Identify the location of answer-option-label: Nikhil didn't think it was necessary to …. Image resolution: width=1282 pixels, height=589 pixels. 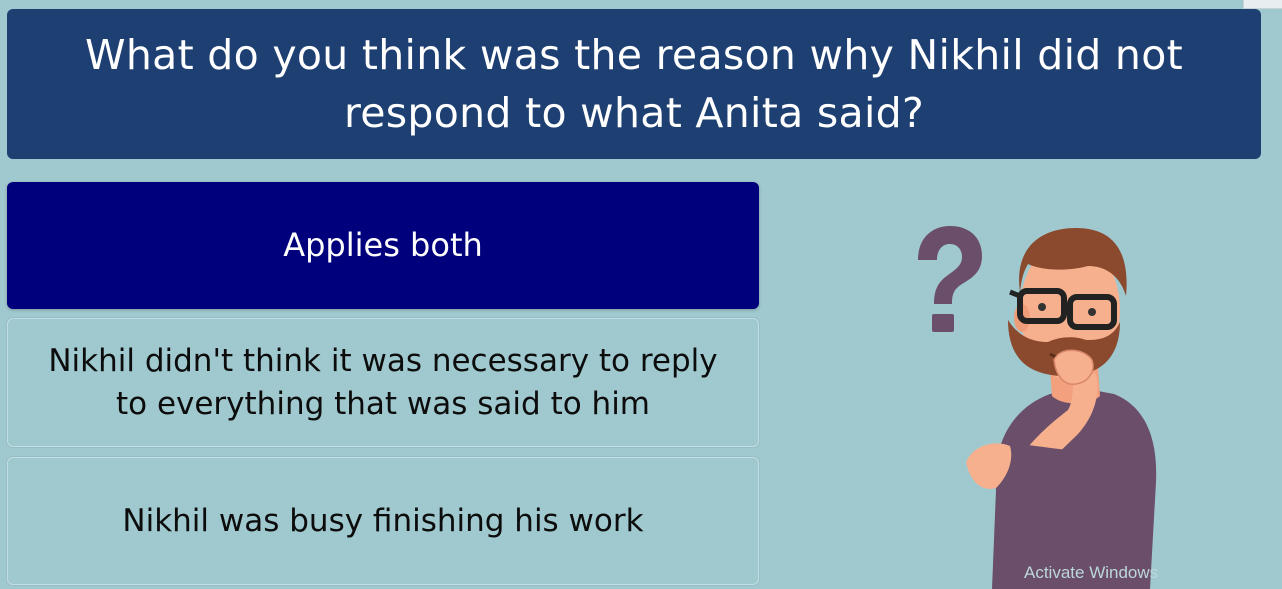
(383, 382).